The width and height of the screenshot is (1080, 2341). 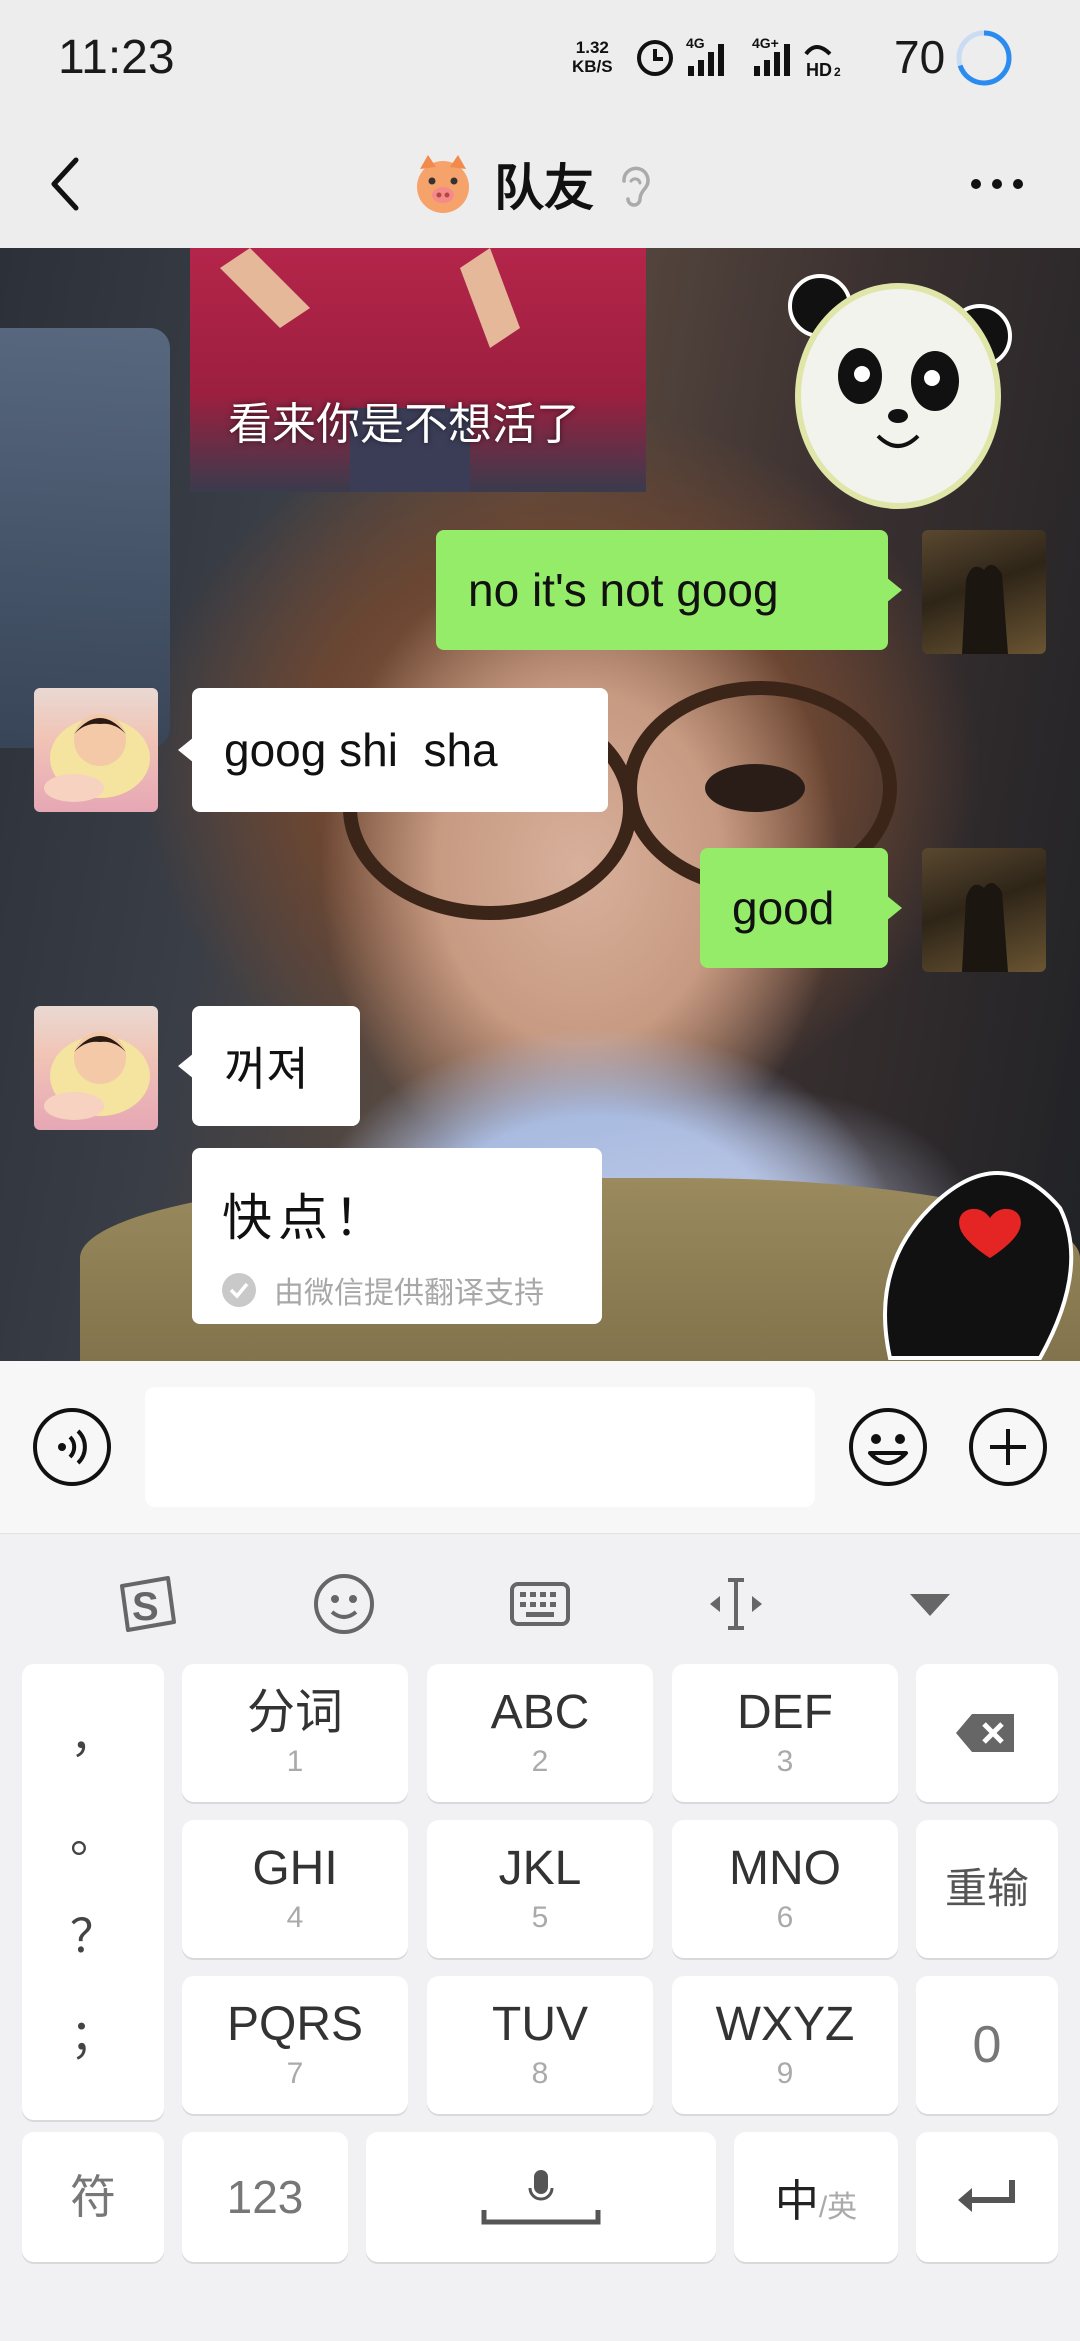 What do you see at coordinates (771, 55) in the screenshot?
I see `signal-4g-plus-icon: 4G+` at bounding box center [771, 55].